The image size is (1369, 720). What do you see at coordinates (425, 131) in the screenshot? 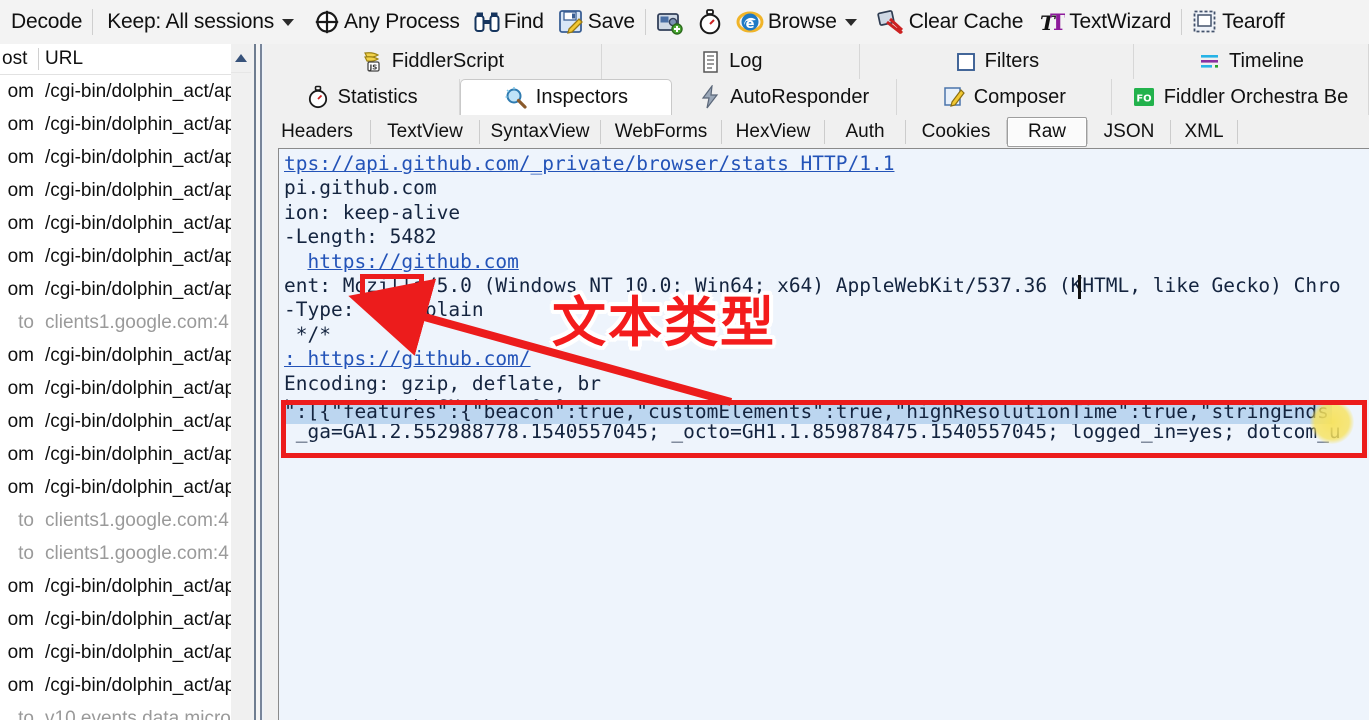
I see `subtab-textview: TextView` at bounding box center [425, 131].